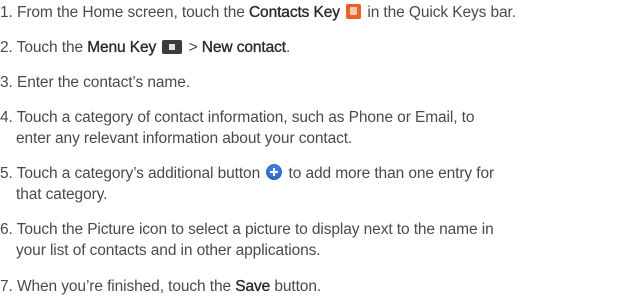 This screenshot has height=306, width=622. Describe the element at coordinates (172, 47) in the screenshot. I see `menu-key-icon` at that location.